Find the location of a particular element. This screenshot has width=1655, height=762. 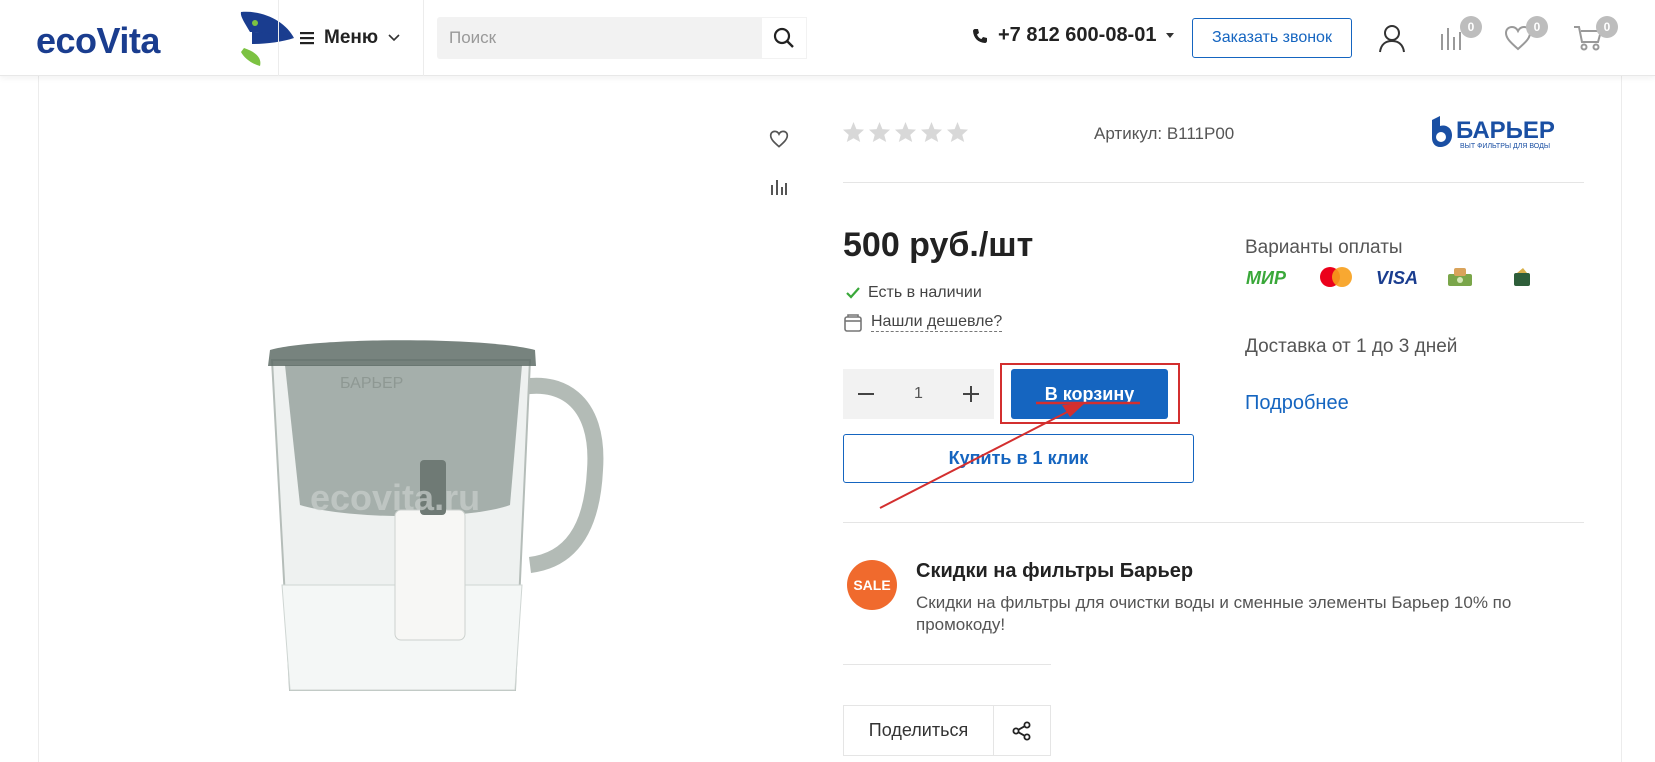

annotation-highlight-box is located at coordinates (1090, 393).